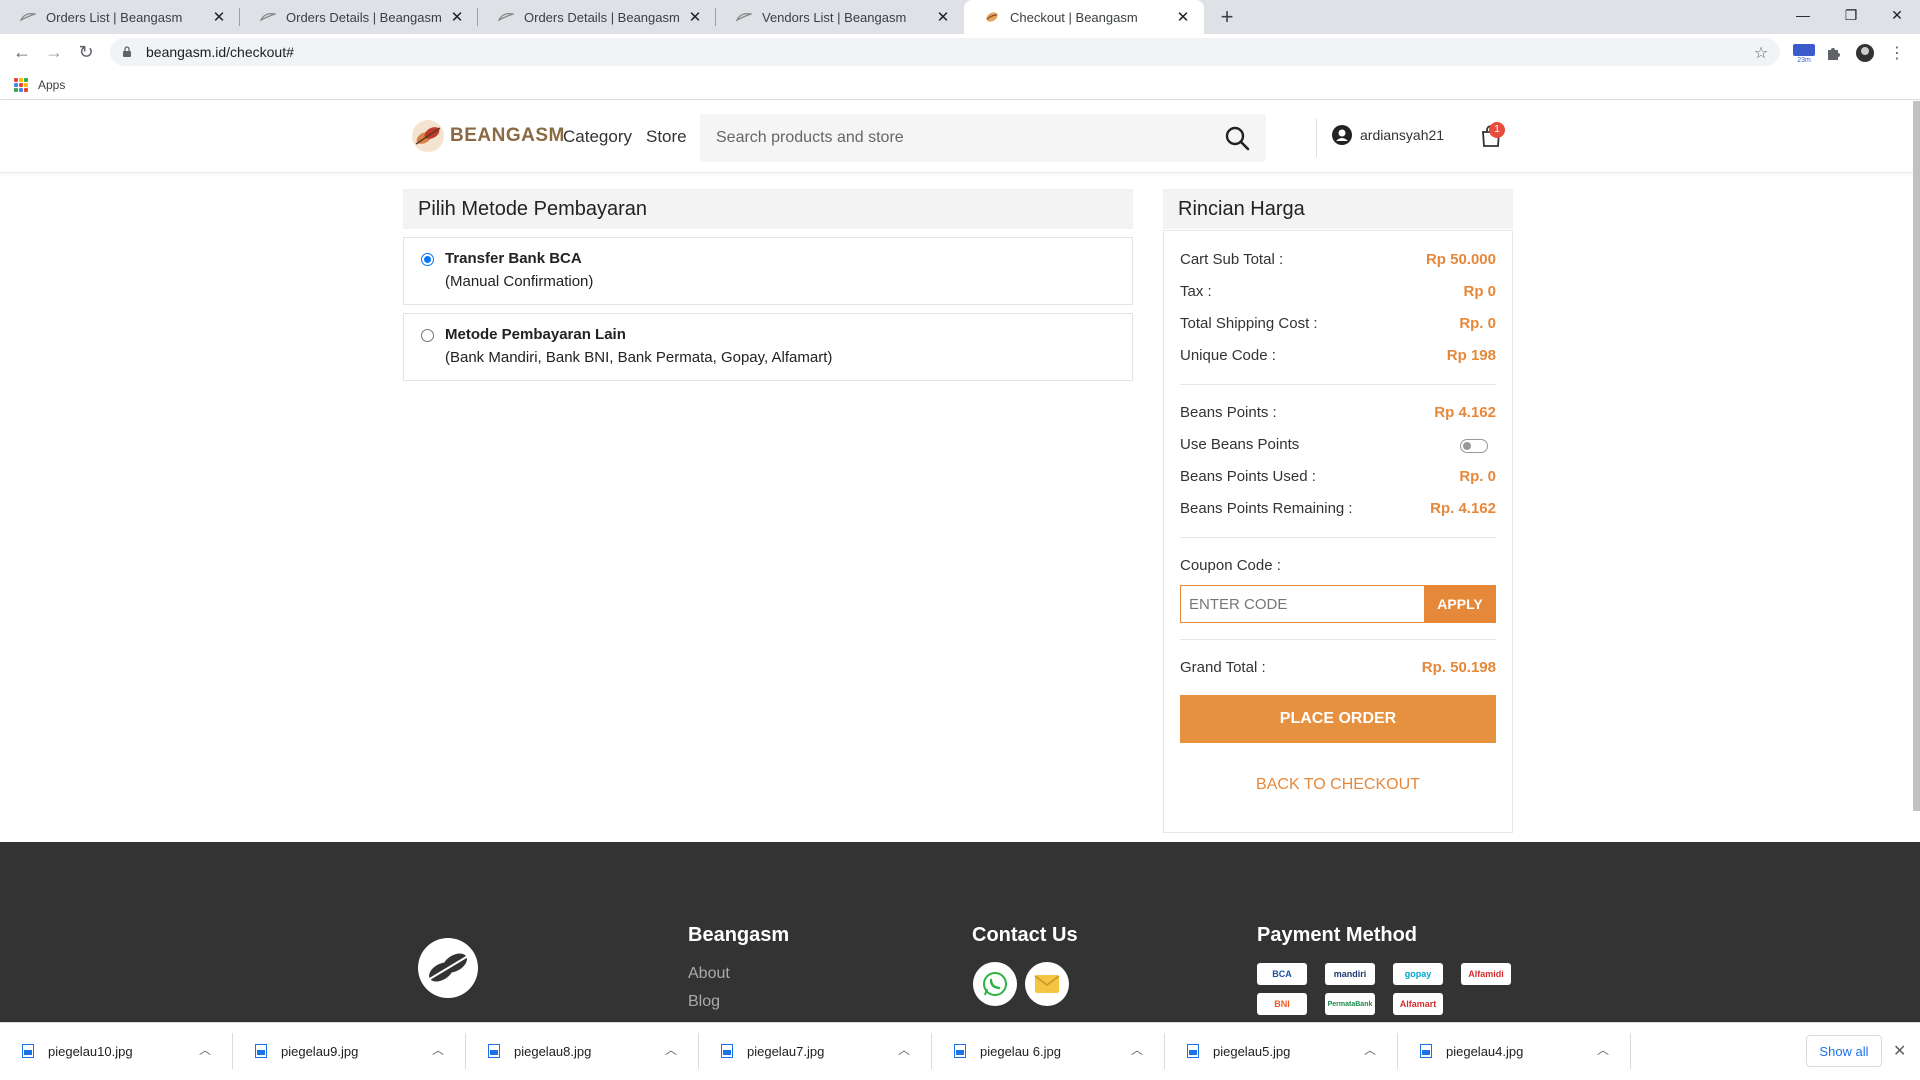  I want to click on label: Grand Total :, so click(1223, 667).